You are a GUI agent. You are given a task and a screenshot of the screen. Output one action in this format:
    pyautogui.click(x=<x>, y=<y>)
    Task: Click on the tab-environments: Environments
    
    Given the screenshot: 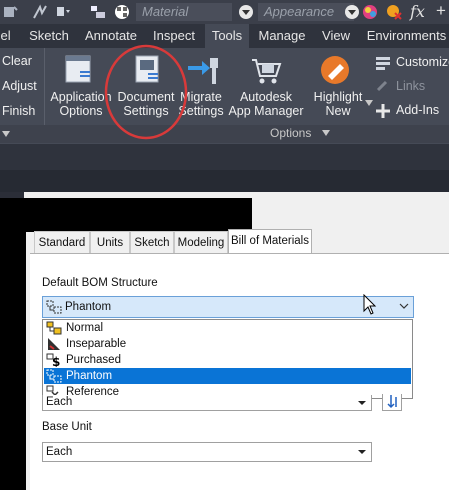 What is the action you would take?
    pyautogui.click(x=406, y=36)
    